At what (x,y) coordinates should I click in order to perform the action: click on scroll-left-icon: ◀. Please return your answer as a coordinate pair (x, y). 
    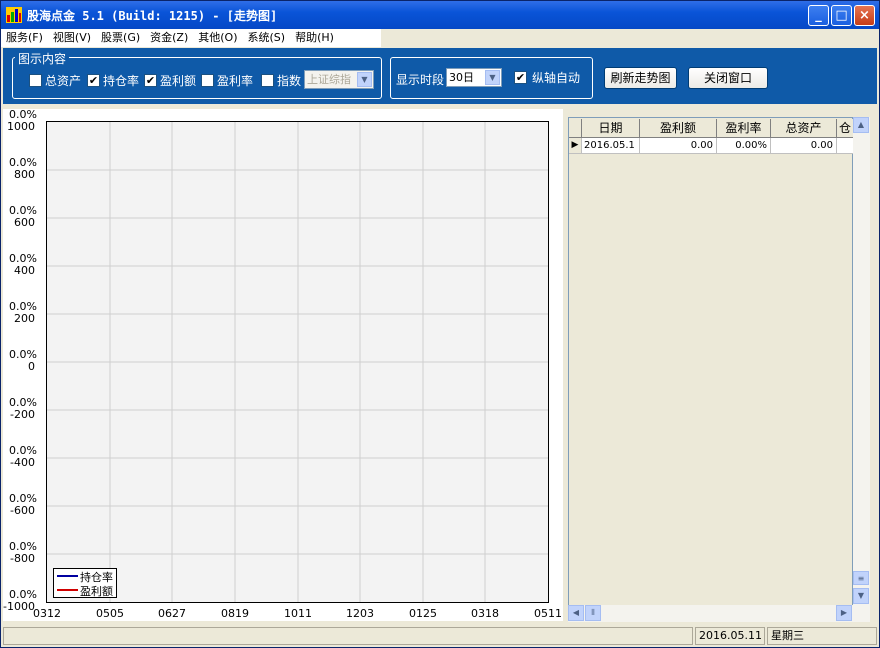
    Looking at the image, I should click on (576, 613).